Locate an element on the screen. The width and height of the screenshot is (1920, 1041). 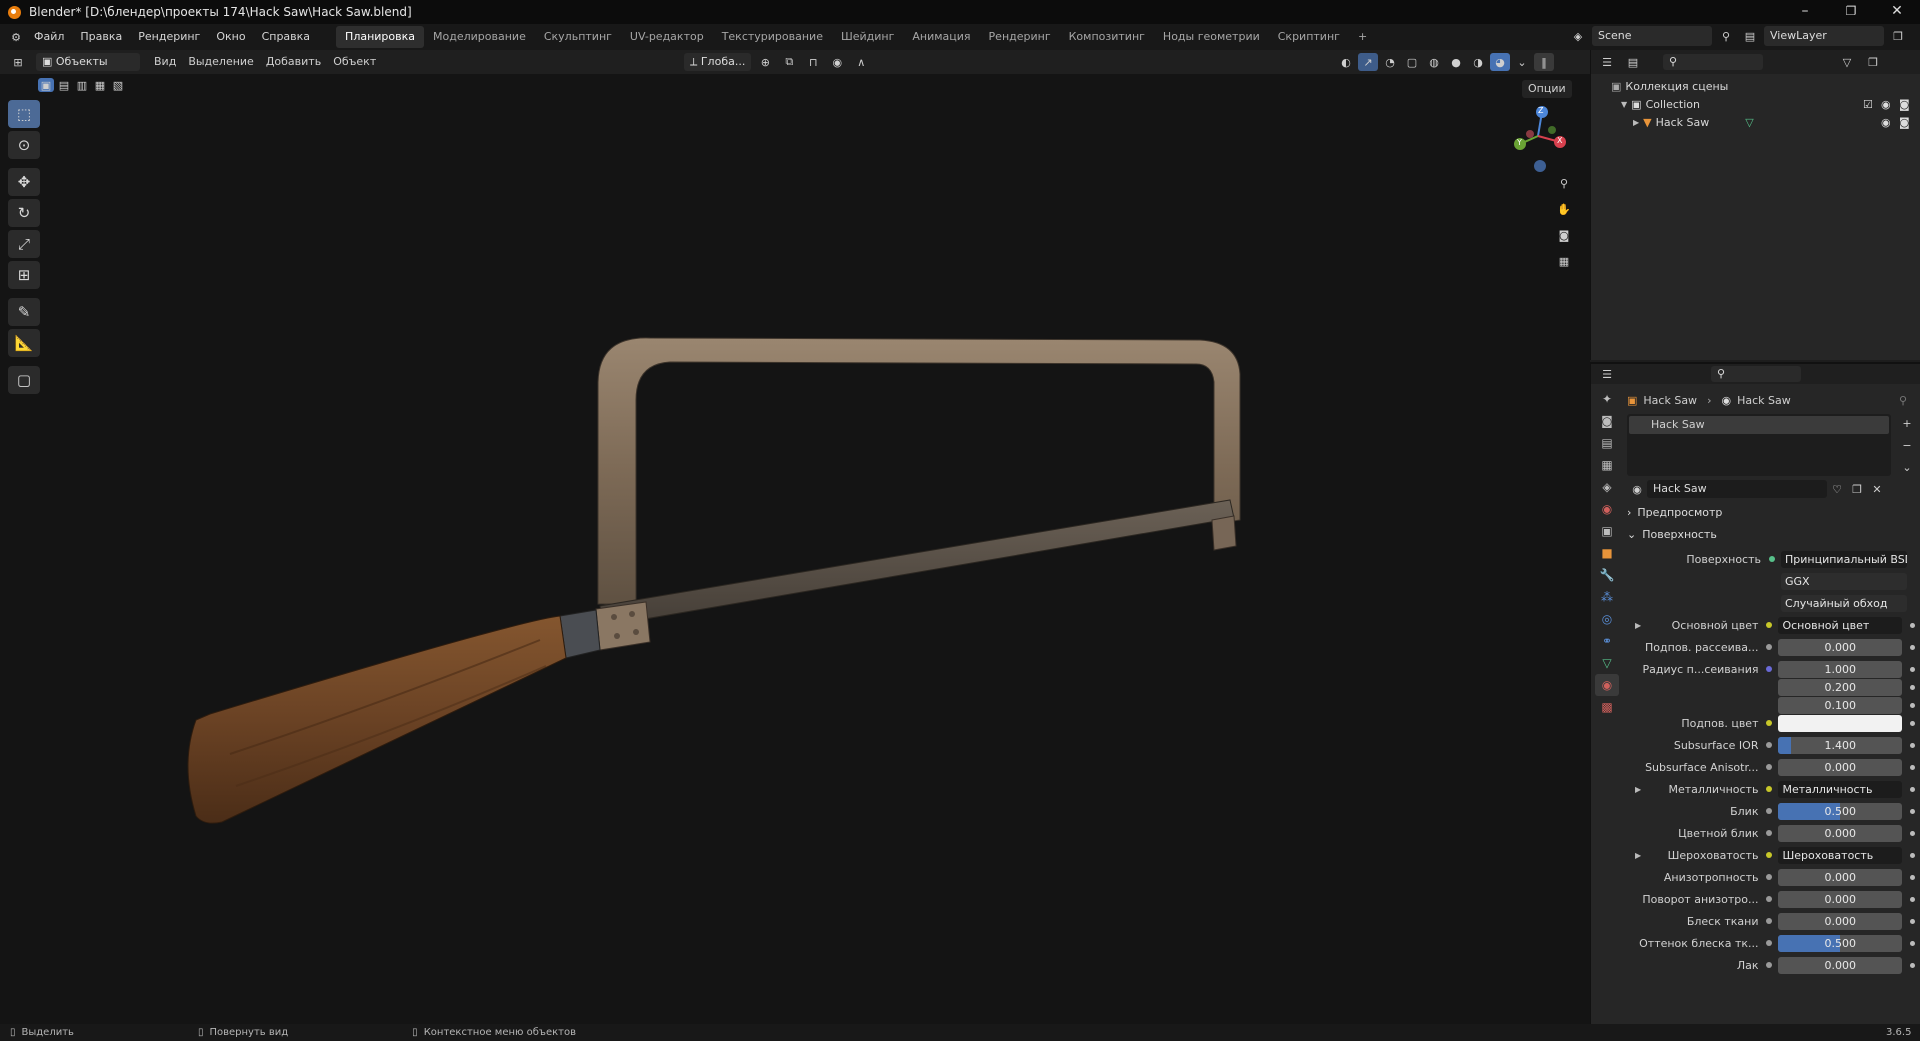
tab-texture-paint: Текстурирование is located at coordinates (772, 37).